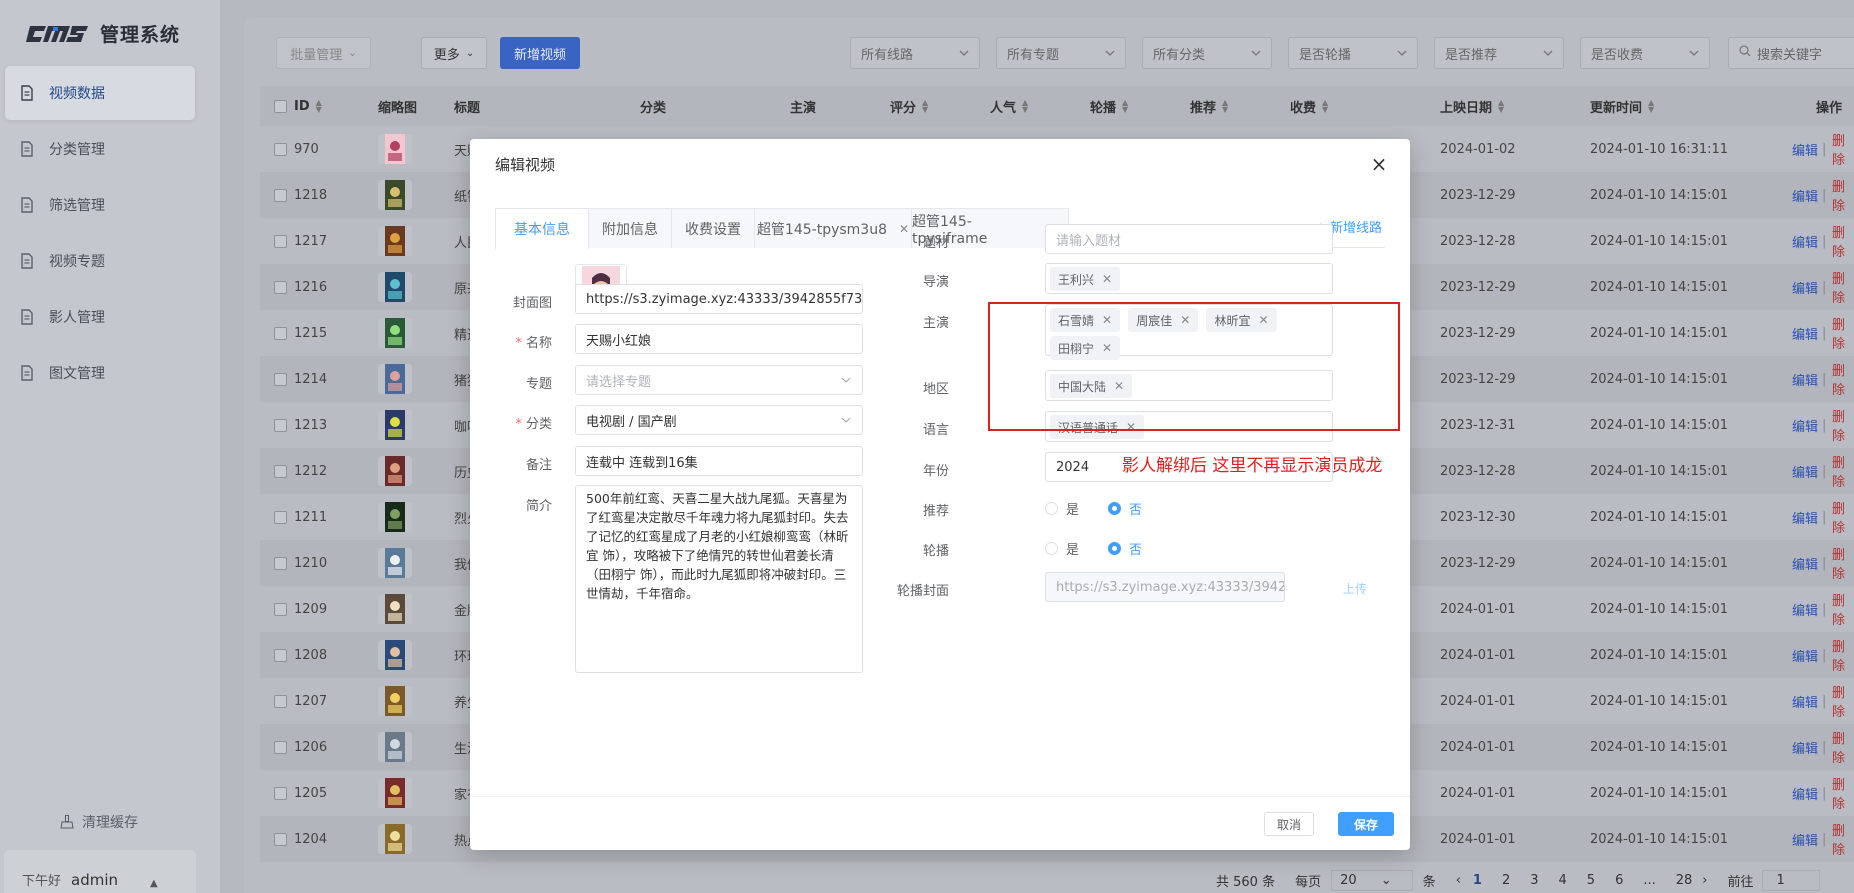  What do you see at coordinates (909, 106) in the screenshot?
I see `col-rating: 评分 ▲ ▼` at bounding box center [909, 106].